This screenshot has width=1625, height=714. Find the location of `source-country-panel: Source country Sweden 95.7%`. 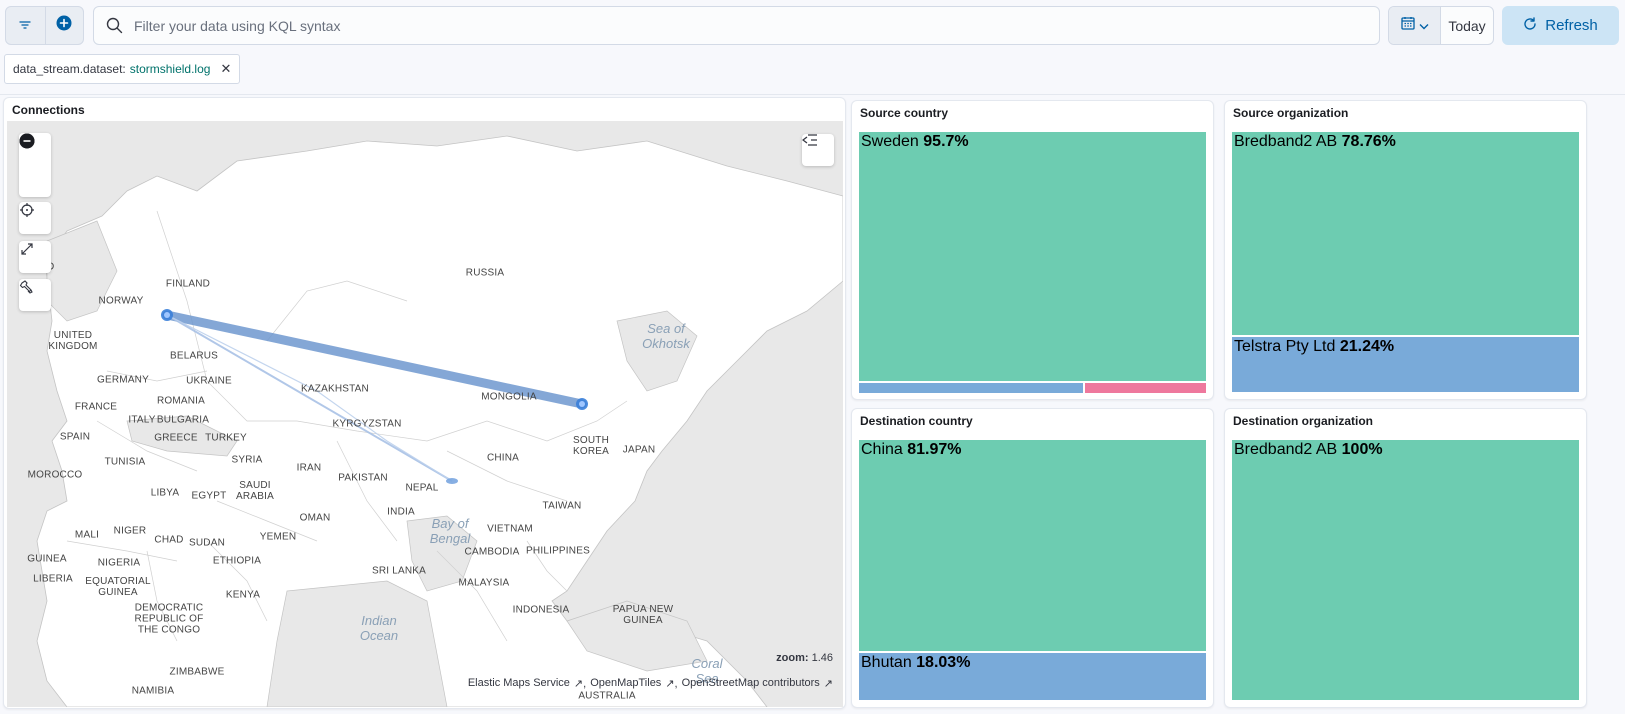

source-country-panel: Source country Sweden 95.7% is located at coordinates (1032, 250).